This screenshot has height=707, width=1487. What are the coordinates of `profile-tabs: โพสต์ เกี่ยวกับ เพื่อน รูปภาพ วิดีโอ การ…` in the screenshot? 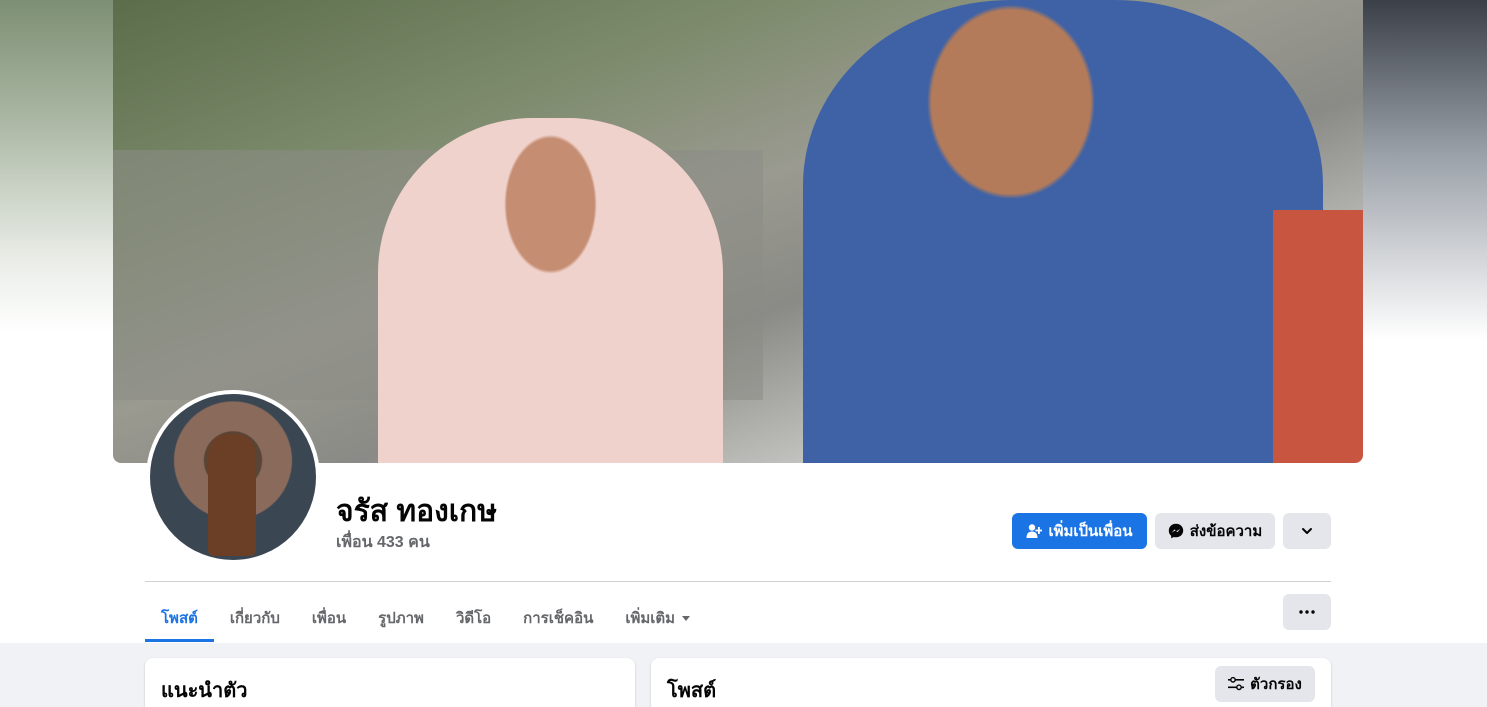 It's located at (426, 618).